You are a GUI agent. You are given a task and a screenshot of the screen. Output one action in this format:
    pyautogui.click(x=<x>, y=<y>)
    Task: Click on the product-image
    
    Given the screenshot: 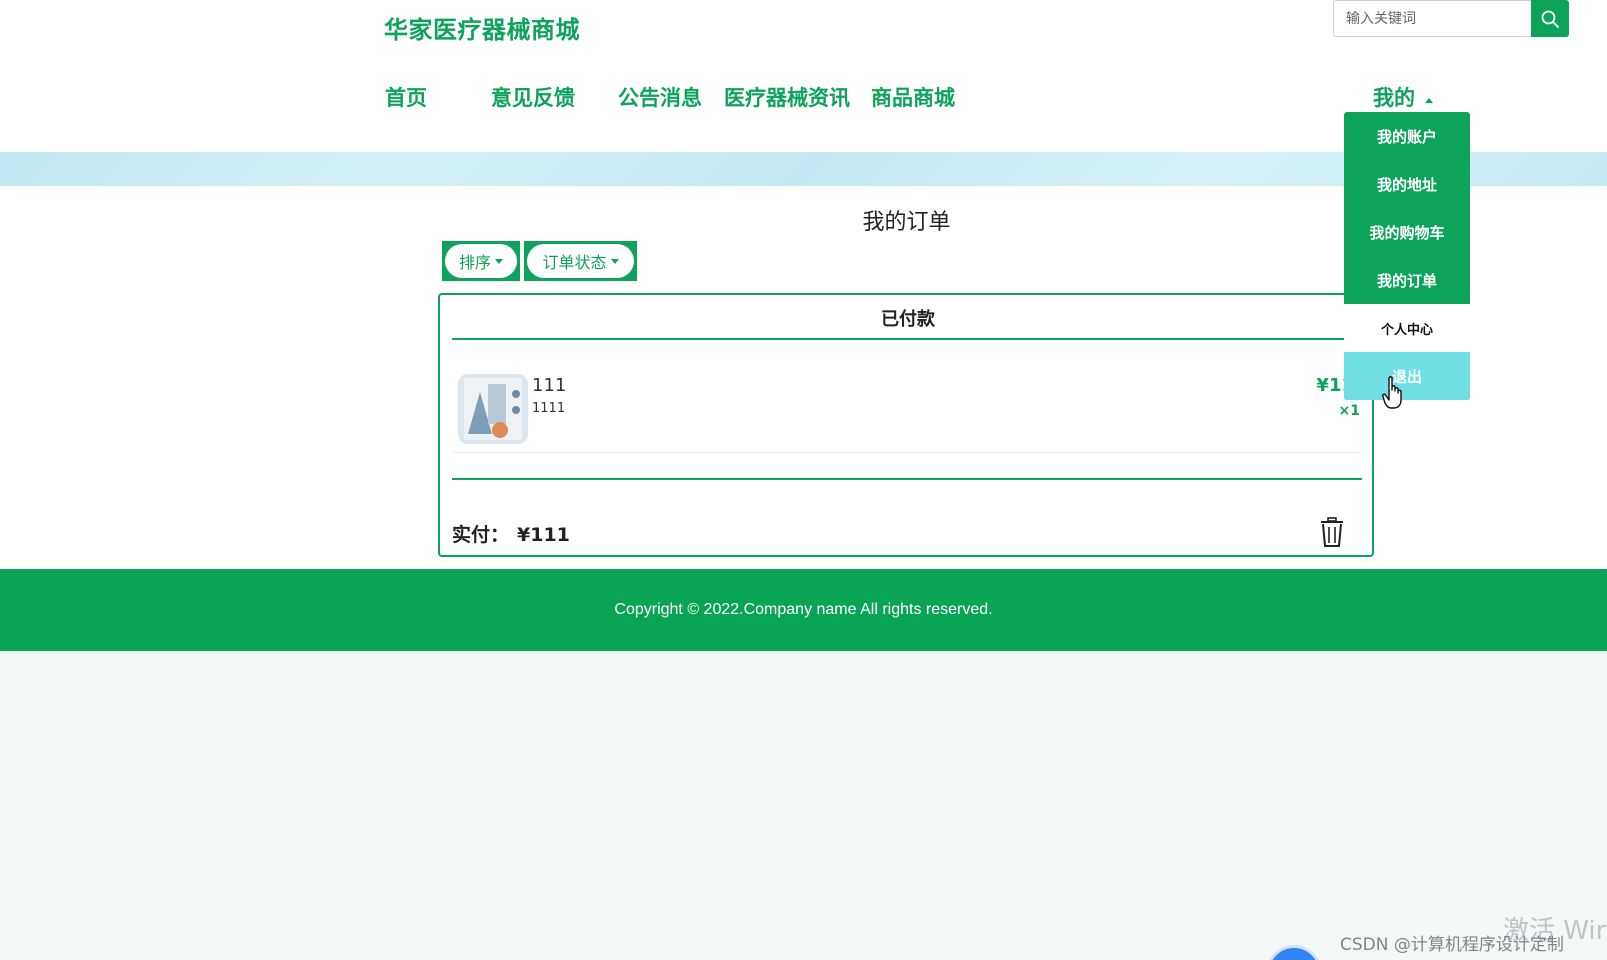 What is the action you would take?
    pyautogui.click(x=493, y=409)
    